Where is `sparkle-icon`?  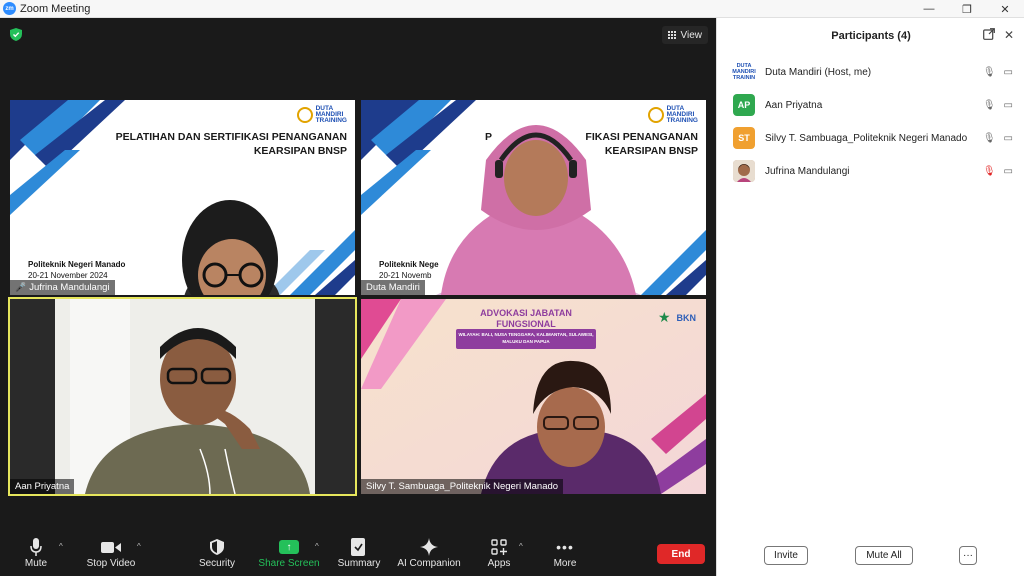 sparkle-icon is located at coordinates (429, 547).